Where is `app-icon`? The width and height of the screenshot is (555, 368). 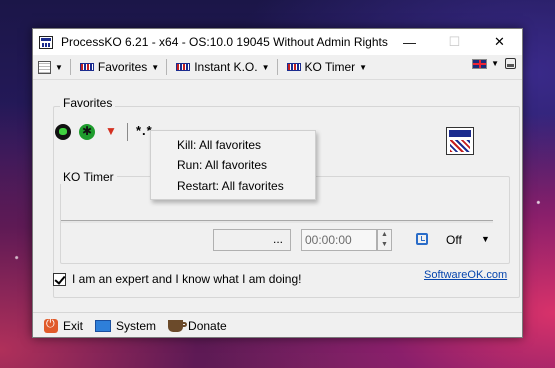
app-icon is located at coordinates (46, 42).